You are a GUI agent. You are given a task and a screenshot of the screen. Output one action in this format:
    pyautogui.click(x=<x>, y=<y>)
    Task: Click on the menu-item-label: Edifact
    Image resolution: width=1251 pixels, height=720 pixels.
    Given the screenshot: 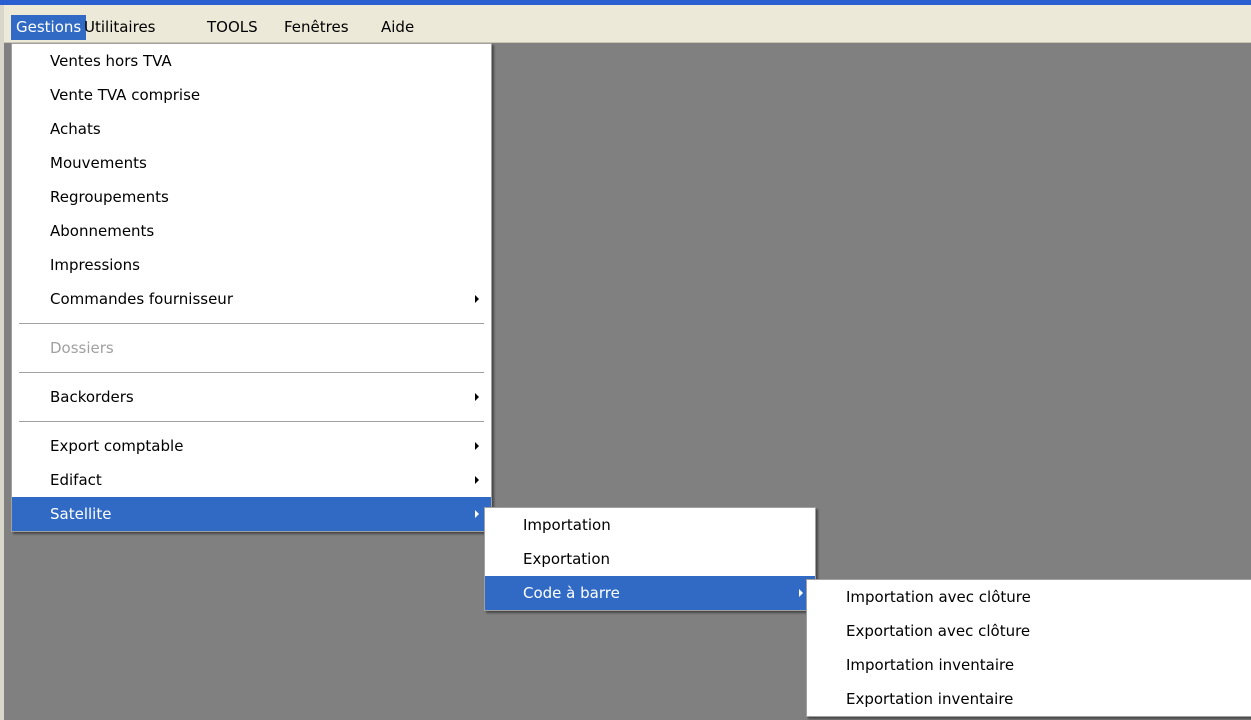 What is the action you would take?
    pyautogui.click(x=76, y=480)
    